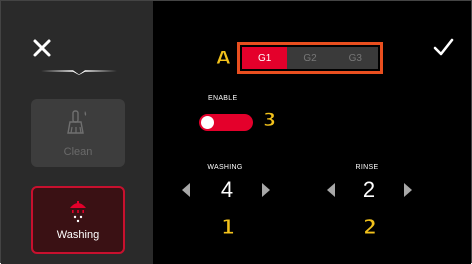 This screenshot has height=264, width=472. I want to click on checkmark-icon, so click(443, 47).